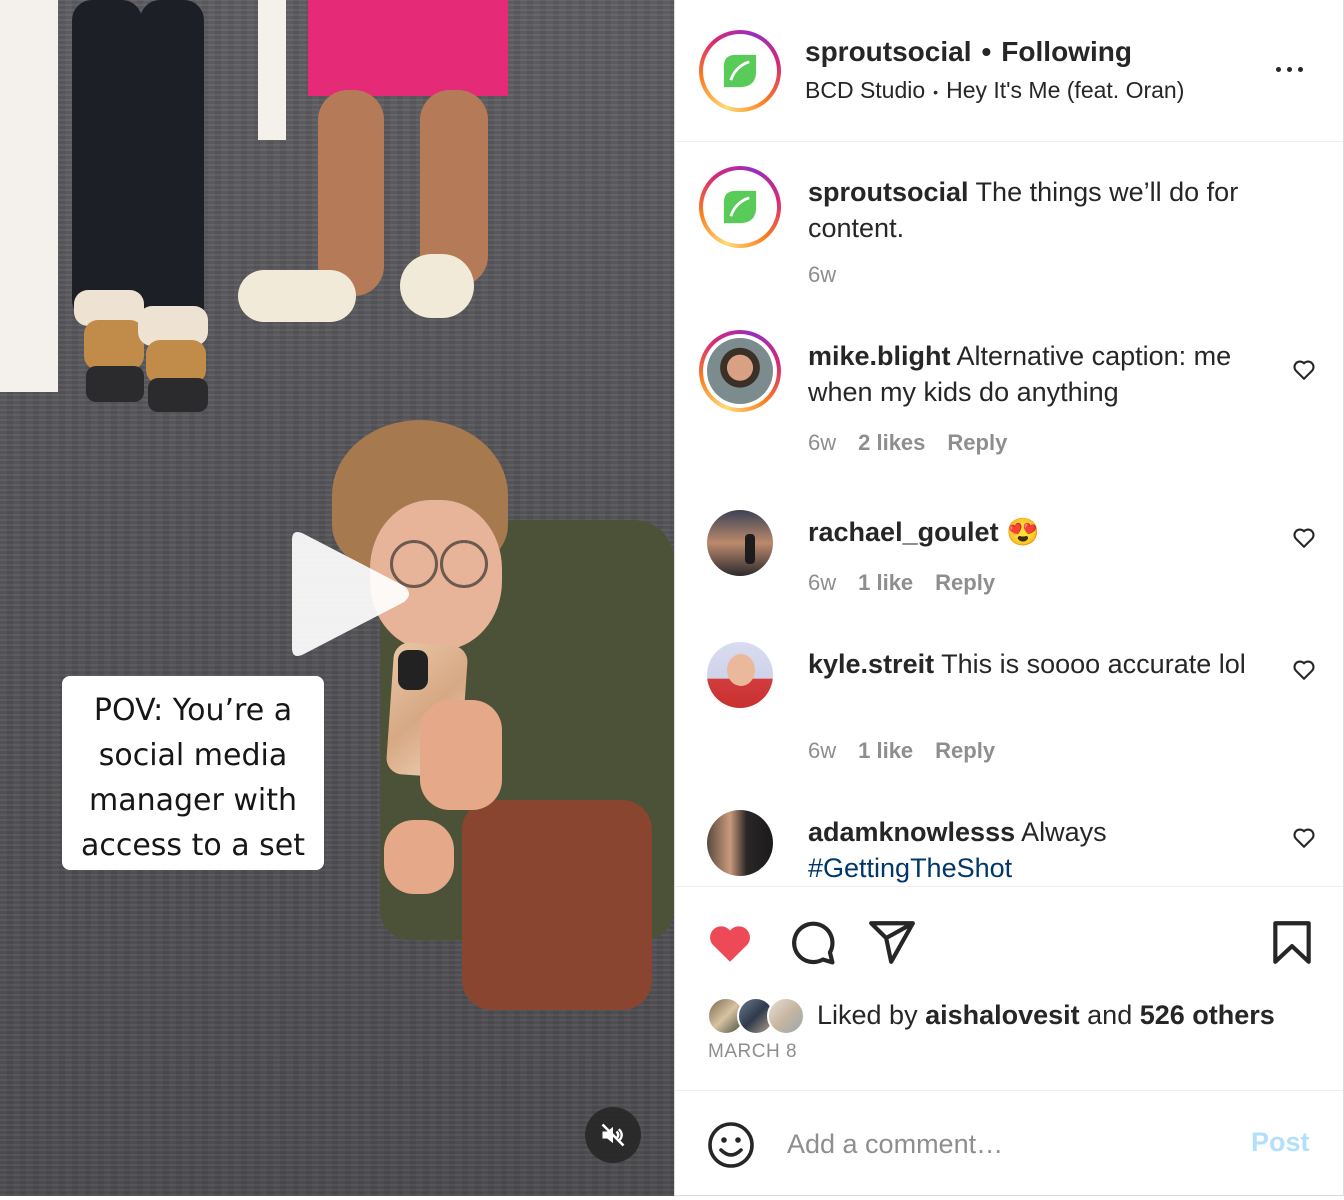  What do you see at coordinates (1065, 90) in the screenshot?
I see `audio-title: Hey It's Me (feat. Oran)` at bounding box center [1065, 90].